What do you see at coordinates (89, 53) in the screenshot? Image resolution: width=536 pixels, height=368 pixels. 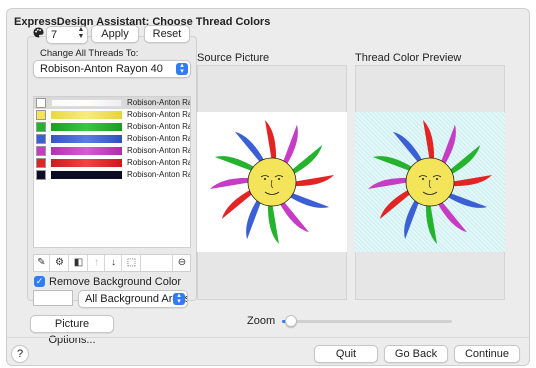 I see `change-all-label: Change All Threads To:` at bounding box center [89, 53].